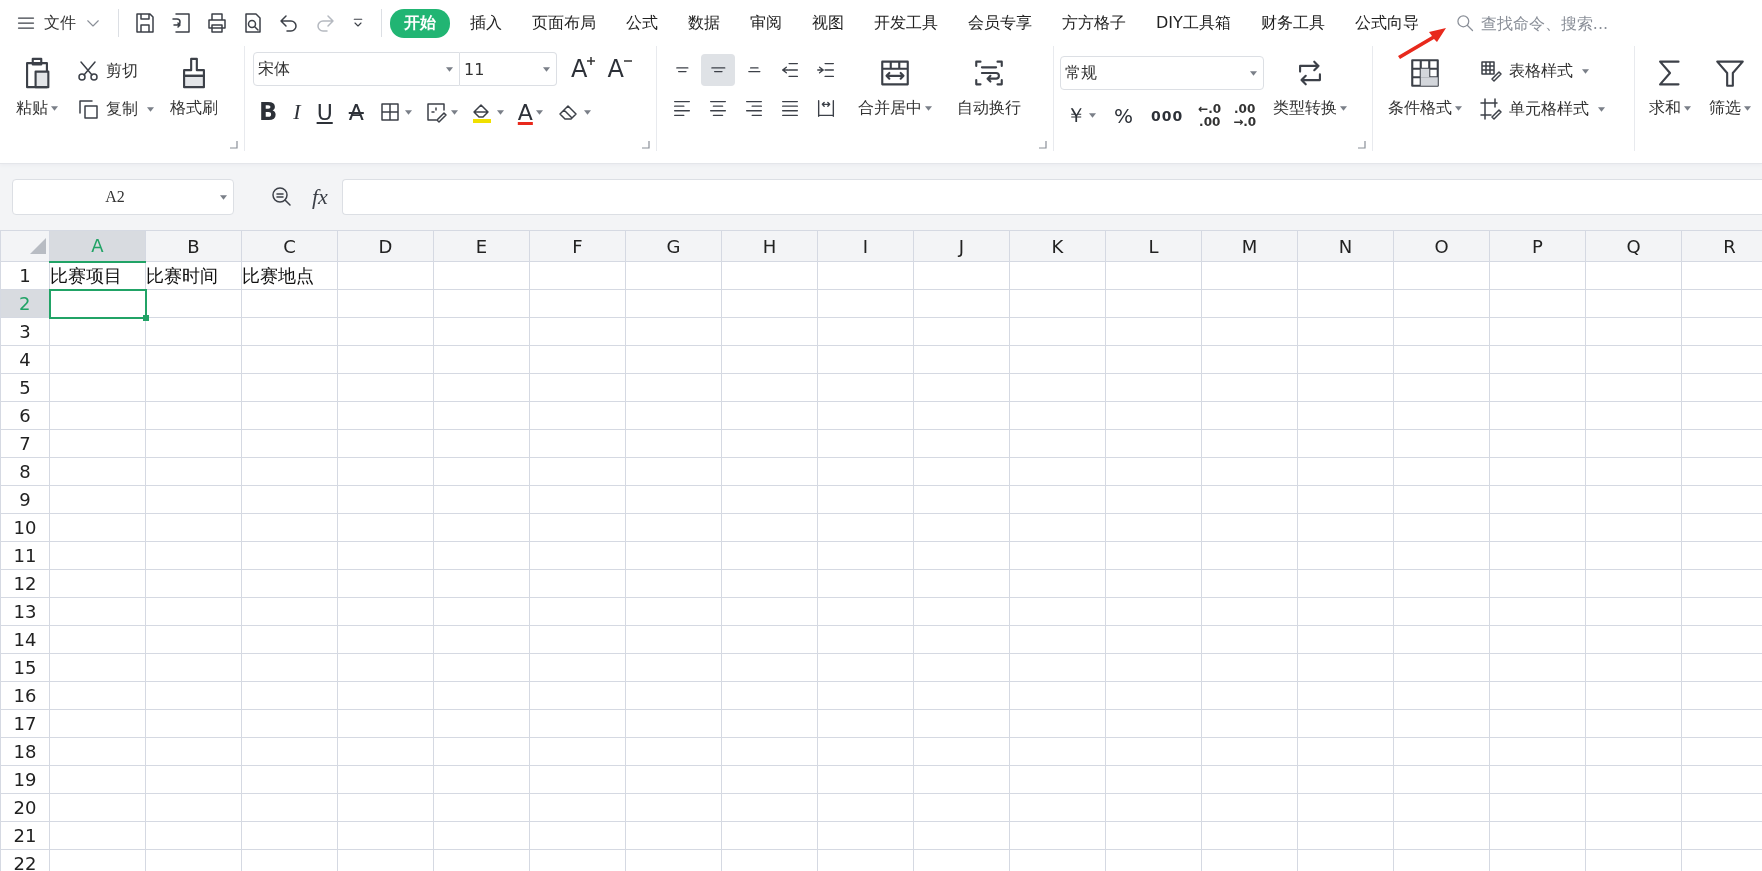 The height and width of the screenshot is (871, 1762). I want to click on row-header: 7, so click(25, 443).